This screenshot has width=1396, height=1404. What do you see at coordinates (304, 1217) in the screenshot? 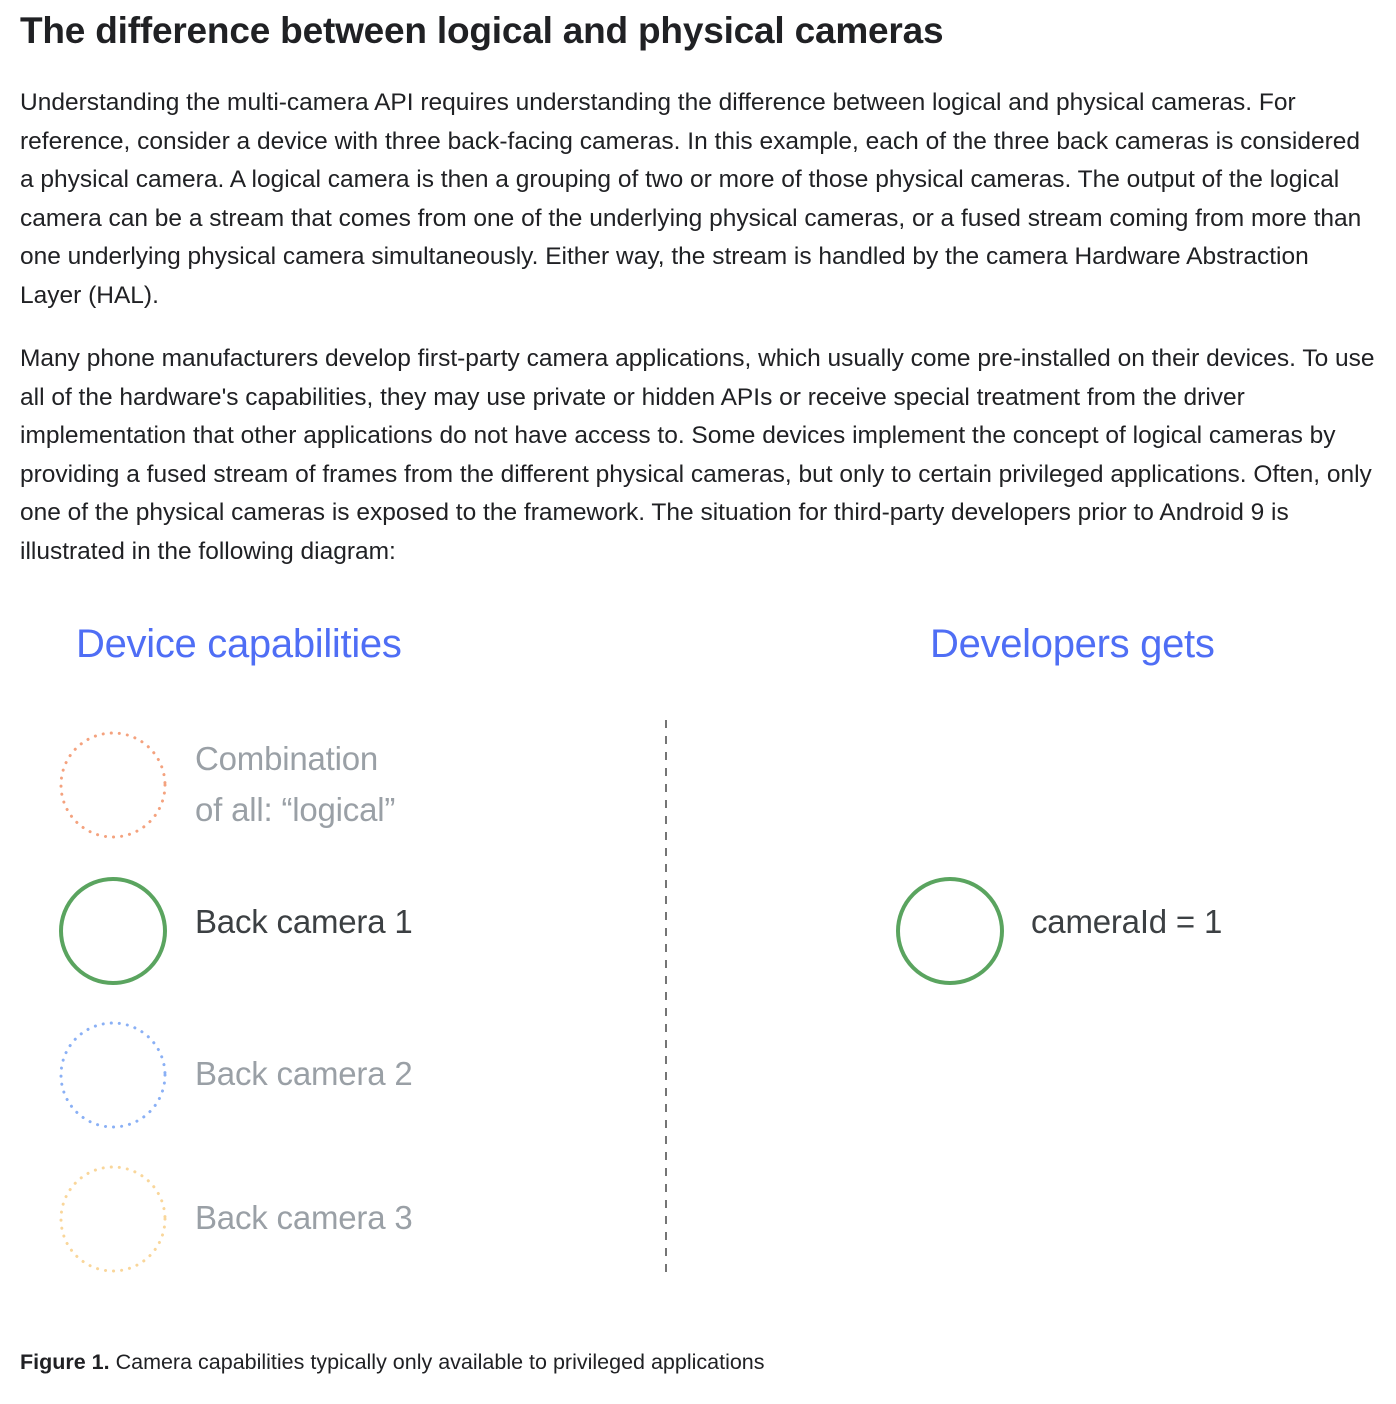
I see `back-camera-3-label: Back camera 3` at bounding box center [304, 1217].